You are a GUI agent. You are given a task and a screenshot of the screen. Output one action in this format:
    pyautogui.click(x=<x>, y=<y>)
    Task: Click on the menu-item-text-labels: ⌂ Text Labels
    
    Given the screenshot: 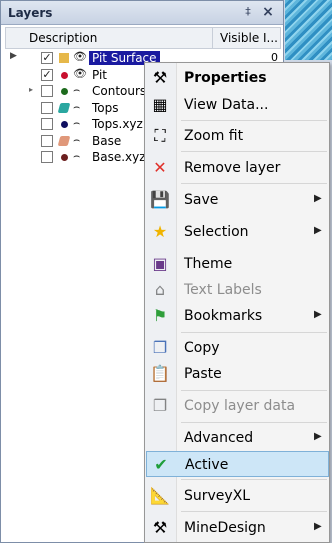 What is the action you would take?
    pyautogui.click(x=237, y=290)
    